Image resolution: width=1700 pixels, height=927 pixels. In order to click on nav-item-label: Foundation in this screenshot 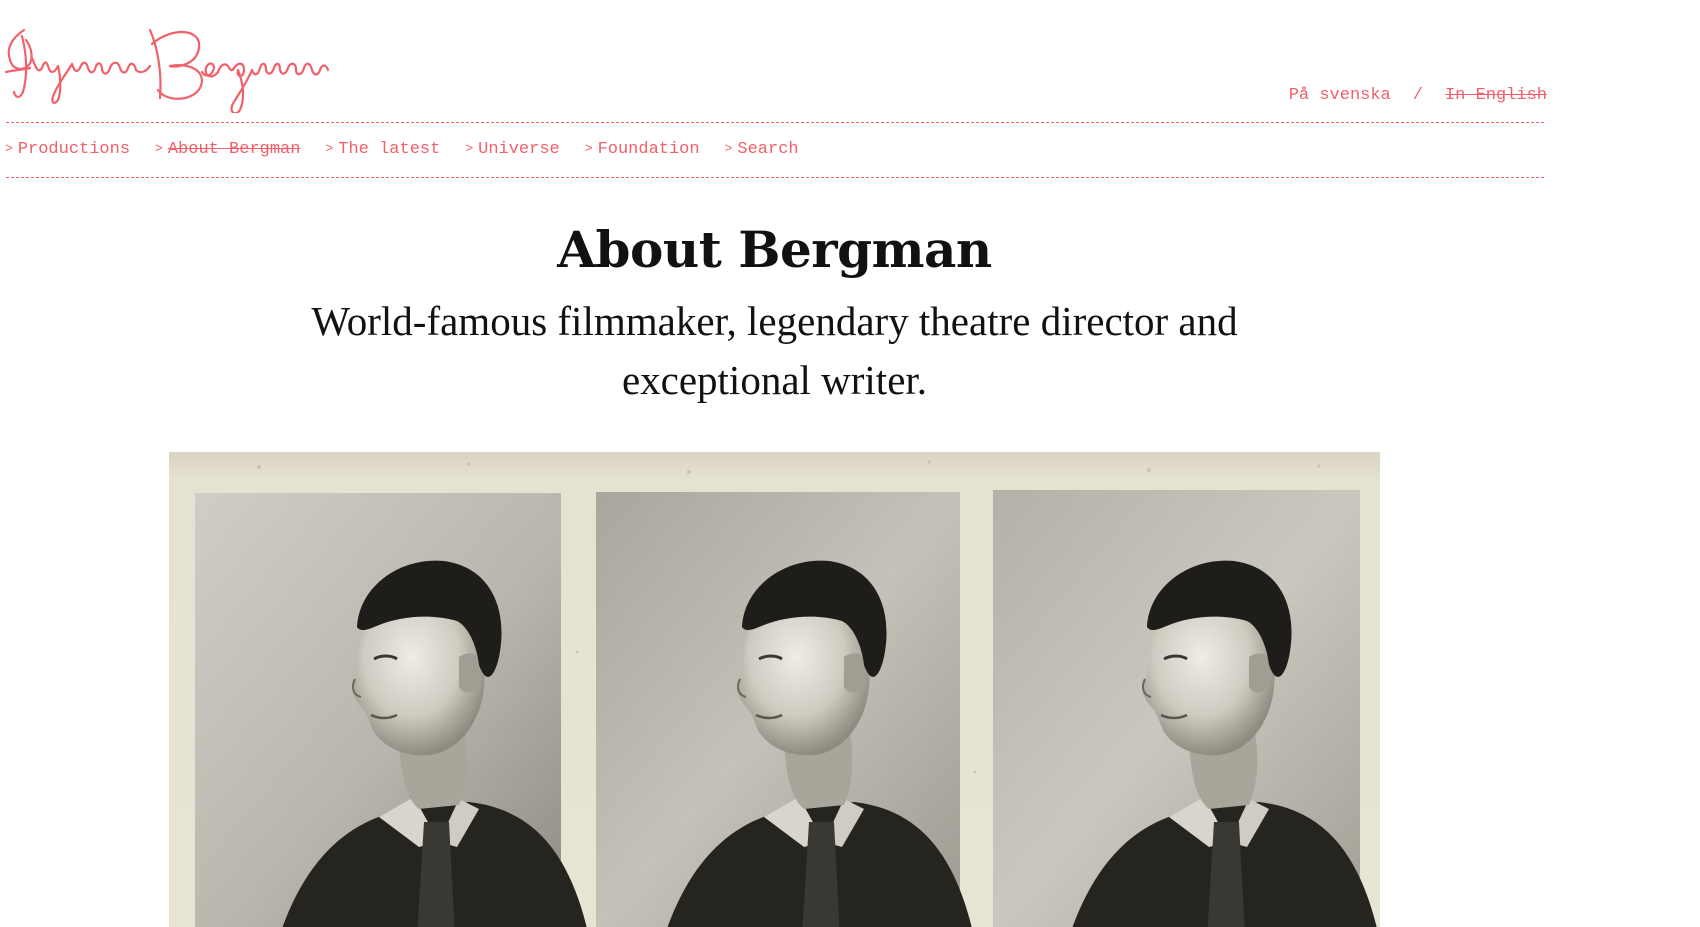, I will do `click(648, 149)`.